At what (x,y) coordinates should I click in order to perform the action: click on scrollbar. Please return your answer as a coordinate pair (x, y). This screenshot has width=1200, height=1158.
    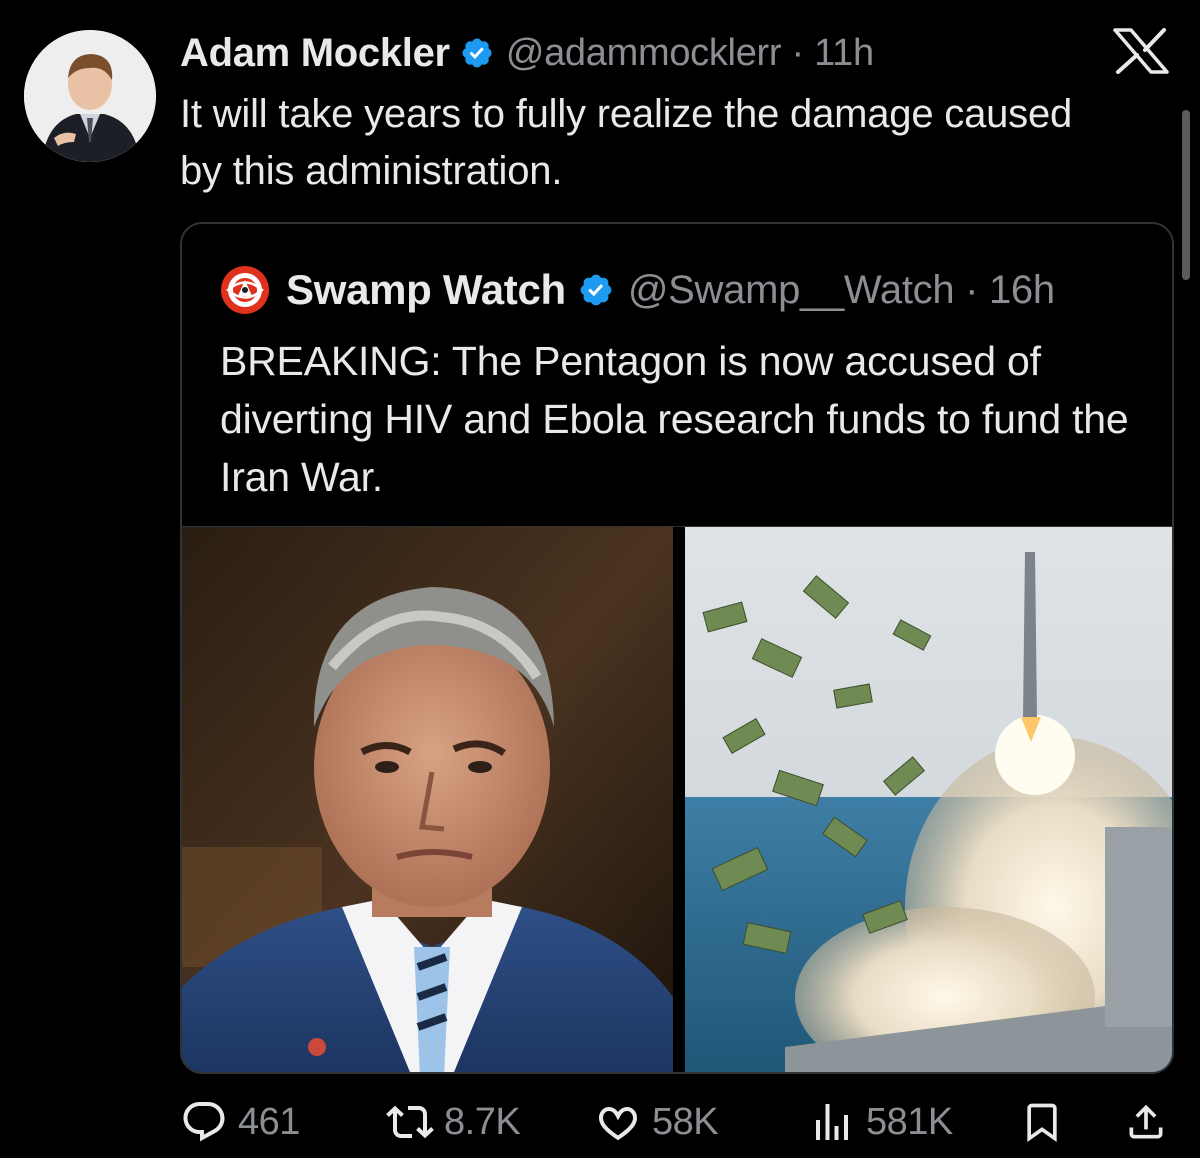
    Looking at the image, I should click on (1186, 195).